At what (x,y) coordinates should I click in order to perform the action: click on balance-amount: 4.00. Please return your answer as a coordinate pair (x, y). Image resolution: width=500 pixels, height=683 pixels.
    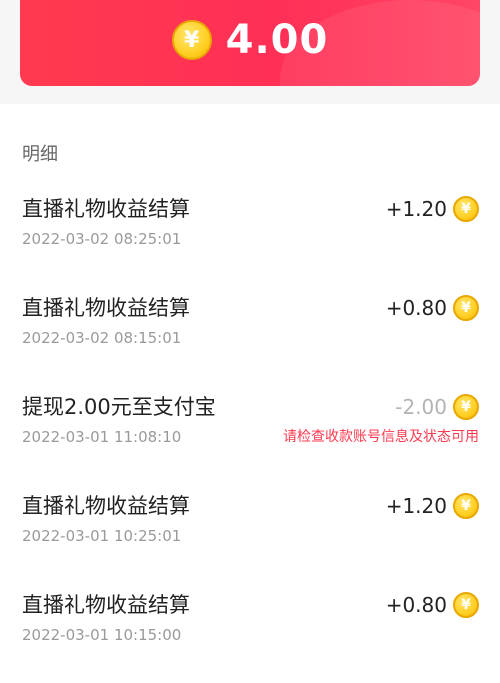
    Looking at the image, I should click on (277, 40).